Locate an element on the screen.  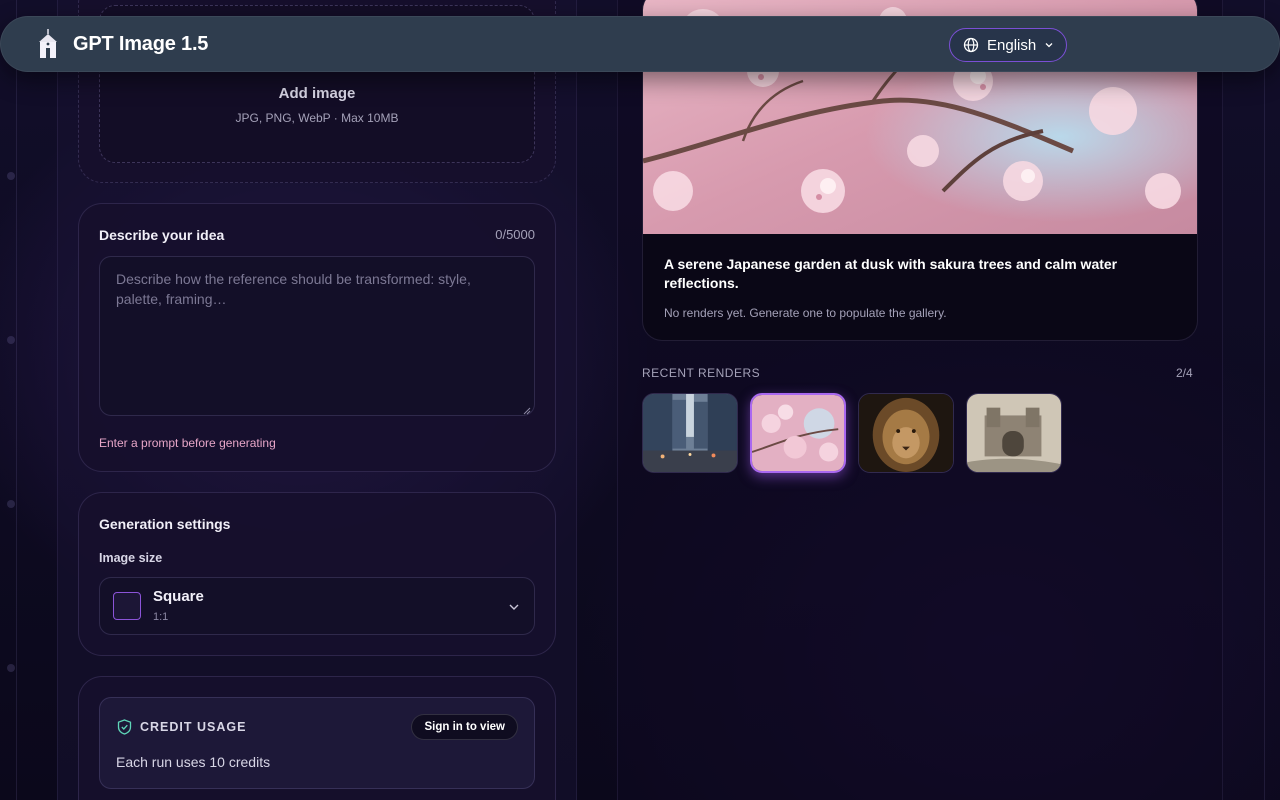
credit-cost-note: Each run uses 10 credits is located at coordinates (193, 762).